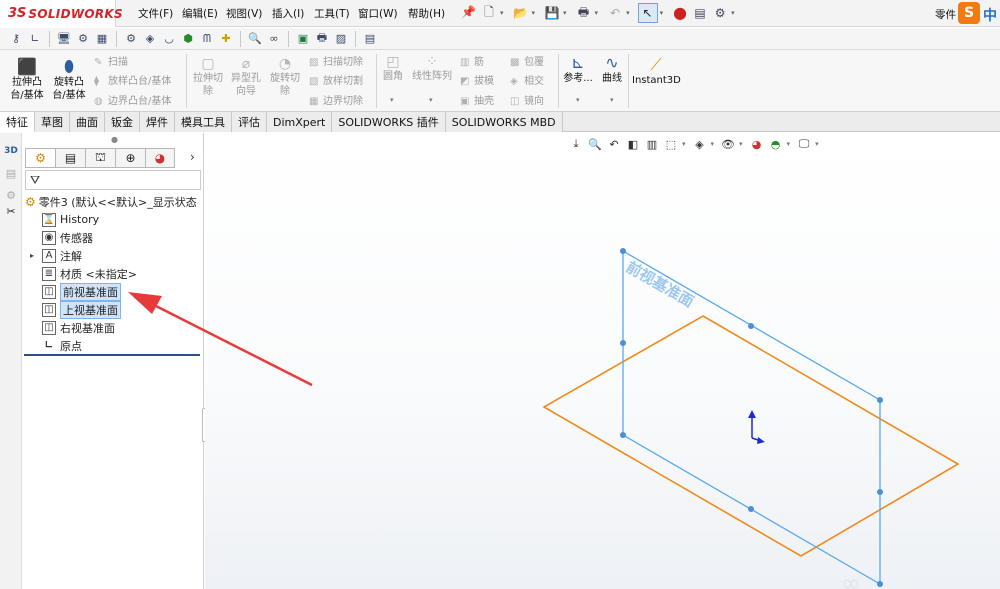  What do you see at coordinates (303, 39) in the screenshot?
I see `excel-icon: ▣` at bounding box center [303, 39].